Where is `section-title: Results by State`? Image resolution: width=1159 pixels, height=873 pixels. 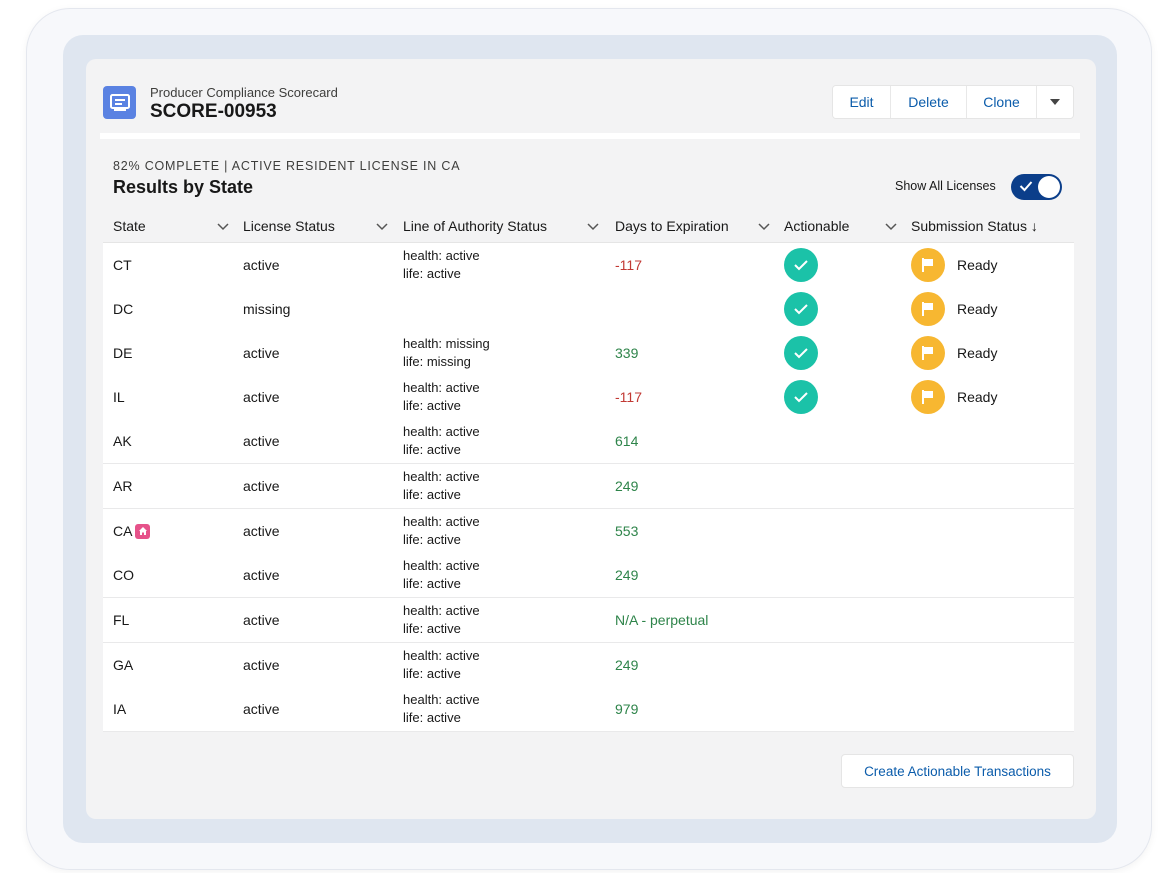 section-title: Results by State is located at coordinates (183, 187).